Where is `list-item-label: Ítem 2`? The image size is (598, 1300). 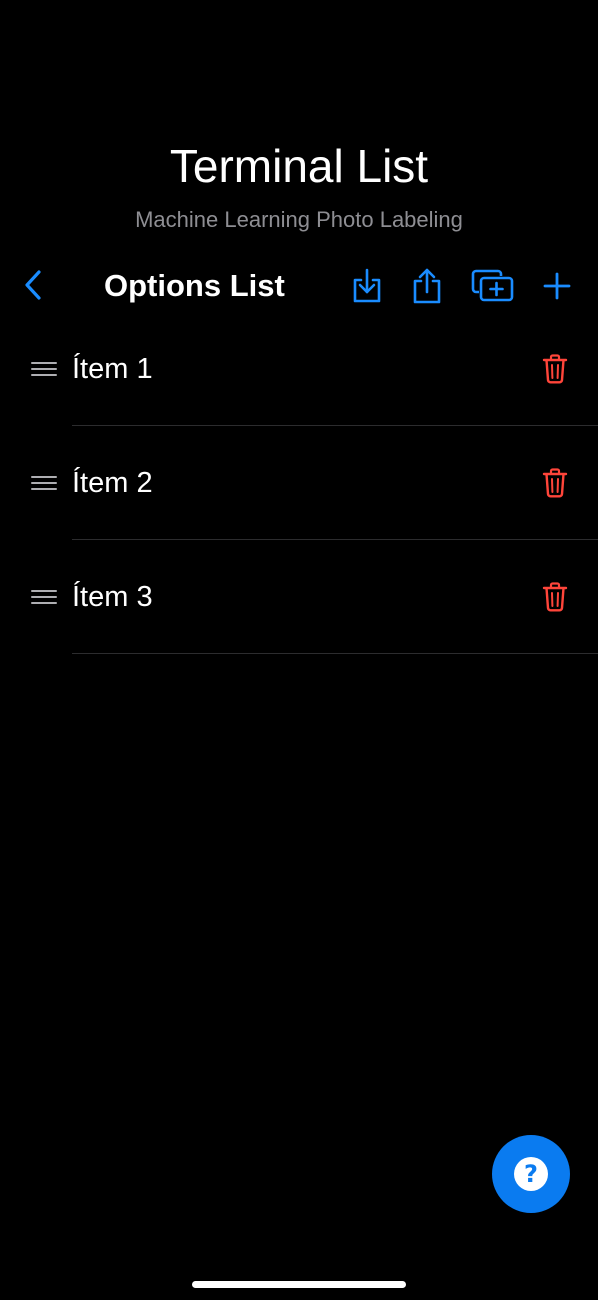
list-item-label: Ítem 2 is located at coordinates (112, 483).